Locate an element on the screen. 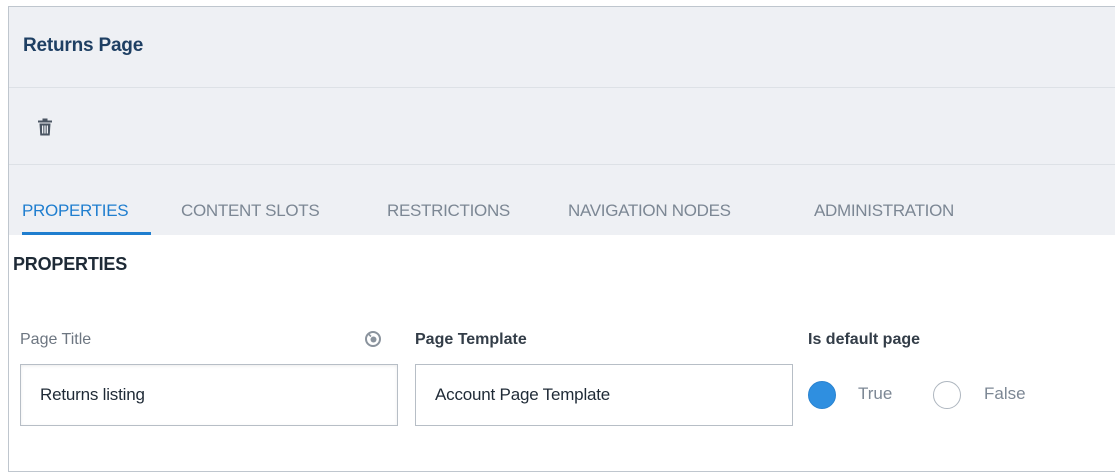 This screenshot has width=1115, height=474. page-title-label: Page Title is located at coordinates (56, 339).